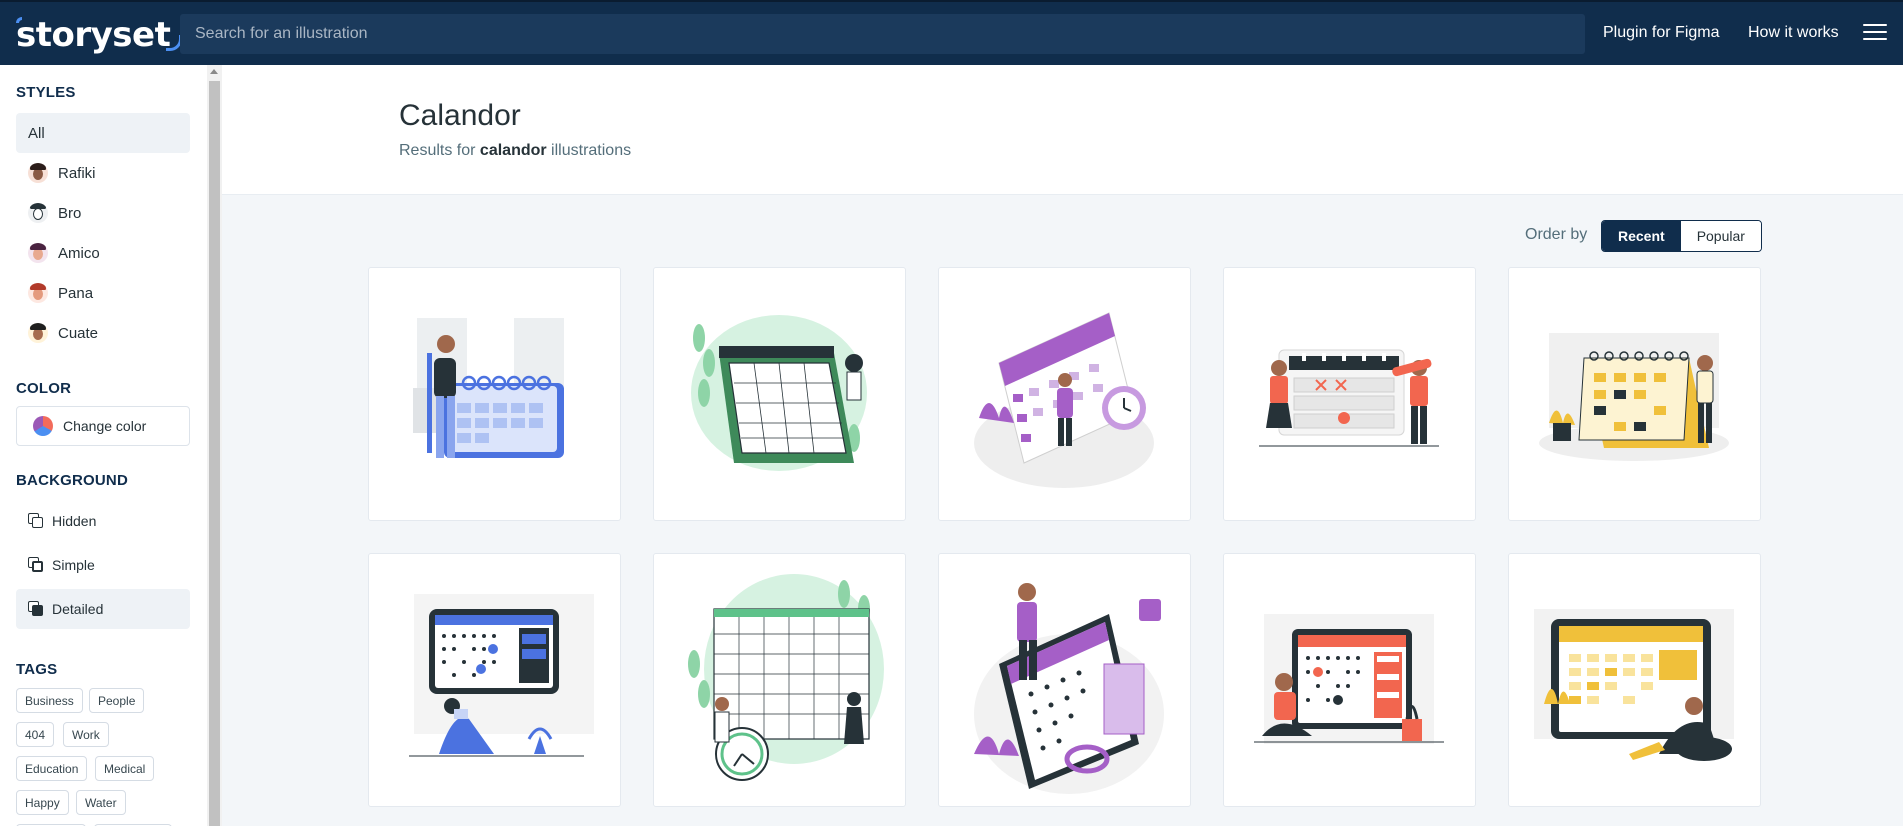 The width and height of the screenshot is (1903, 826). I want to click on tag-happy: Happy, so click(42, 802).